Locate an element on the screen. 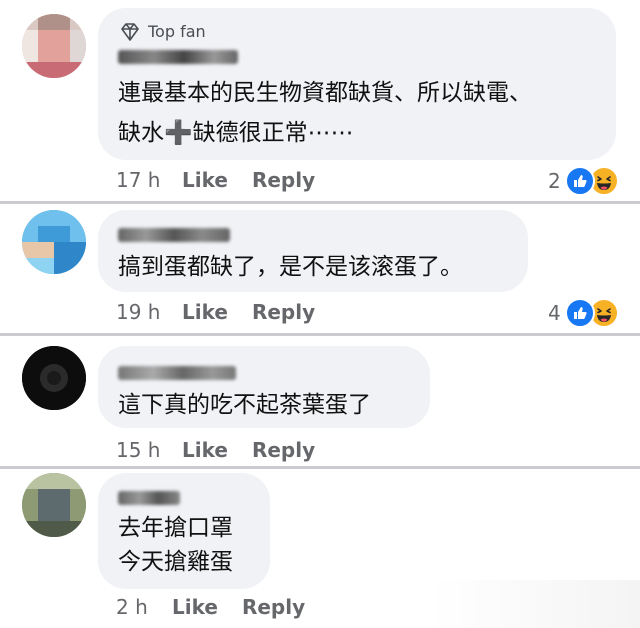 The height and width of the screenshot is (628, 640). comment-actions: 2 h Like Reply is located at coordinates (222, 607).